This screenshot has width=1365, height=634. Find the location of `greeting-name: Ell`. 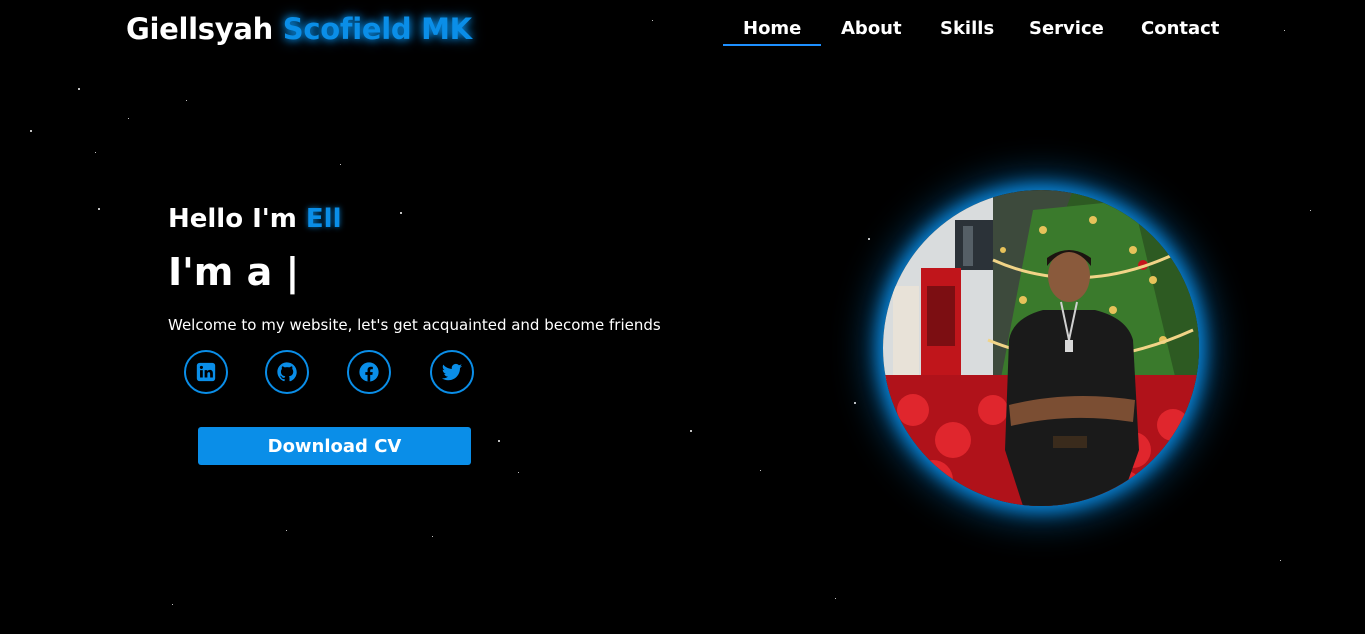

greeting-name: Ell is located at coordinates (323, 219).